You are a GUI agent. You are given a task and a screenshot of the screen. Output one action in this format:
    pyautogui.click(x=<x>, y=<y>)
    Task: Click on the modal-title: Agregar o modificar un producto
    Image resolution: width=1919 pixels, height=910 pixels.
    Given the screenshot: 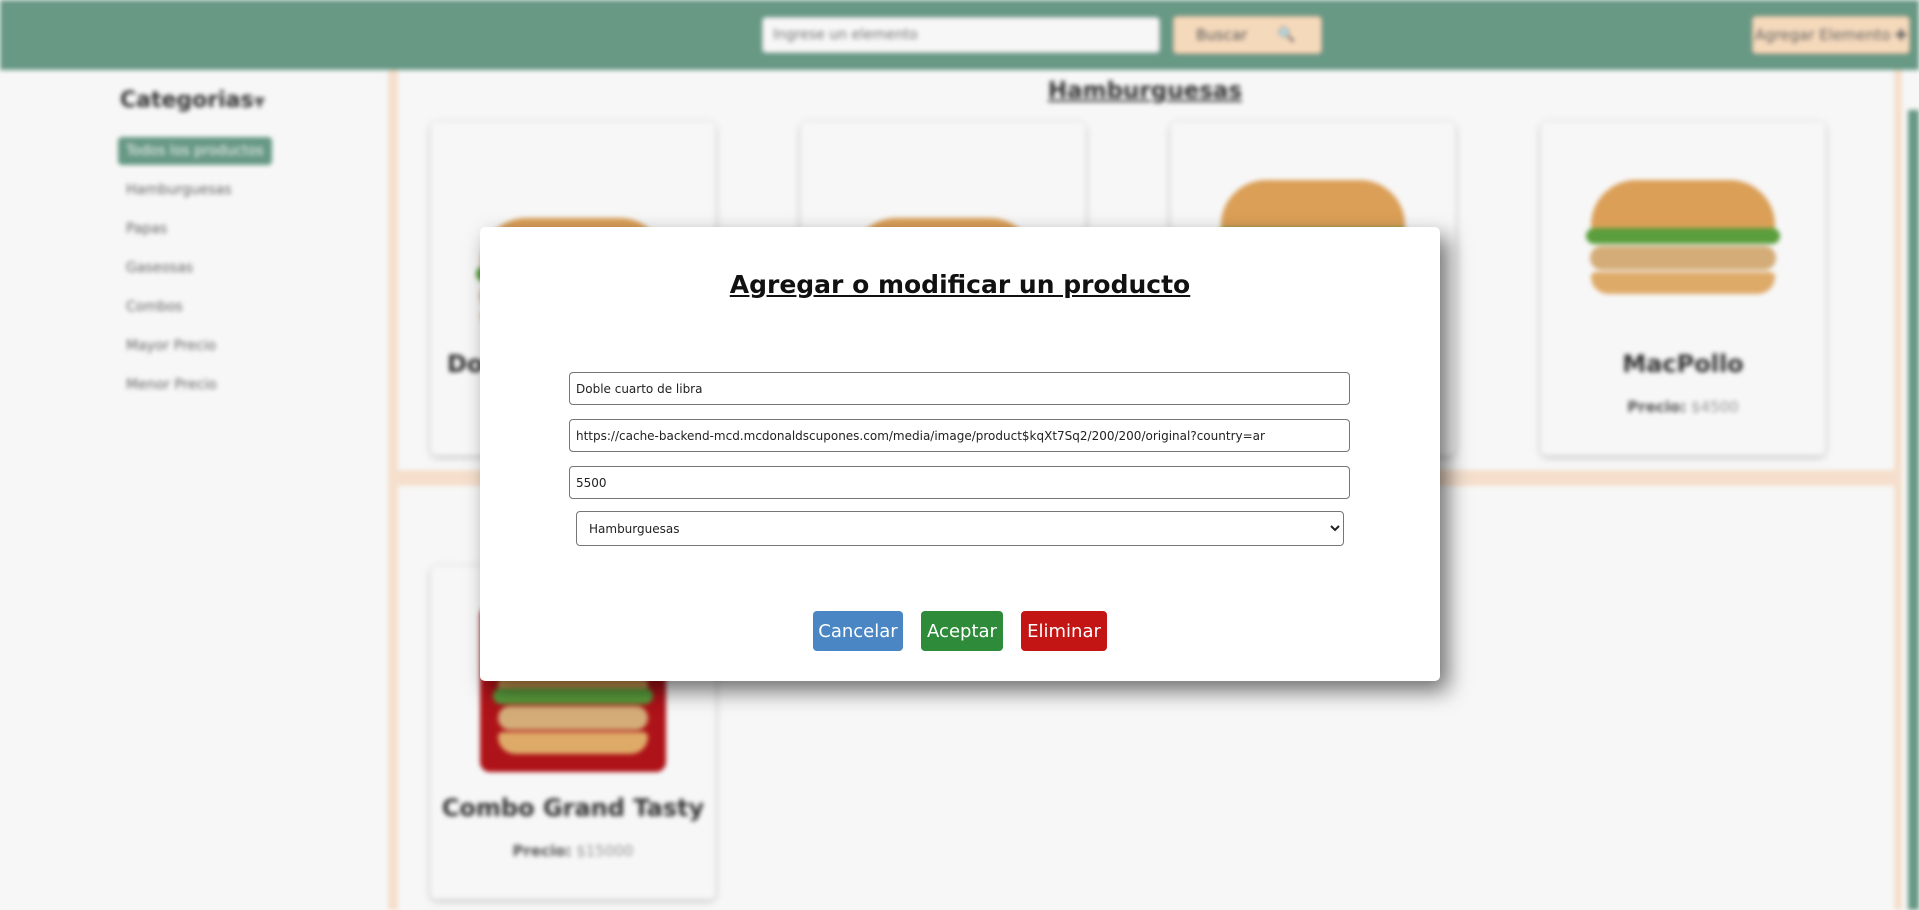 What is the action you would take?
    pyautogui.click(x=960, y=284)
    